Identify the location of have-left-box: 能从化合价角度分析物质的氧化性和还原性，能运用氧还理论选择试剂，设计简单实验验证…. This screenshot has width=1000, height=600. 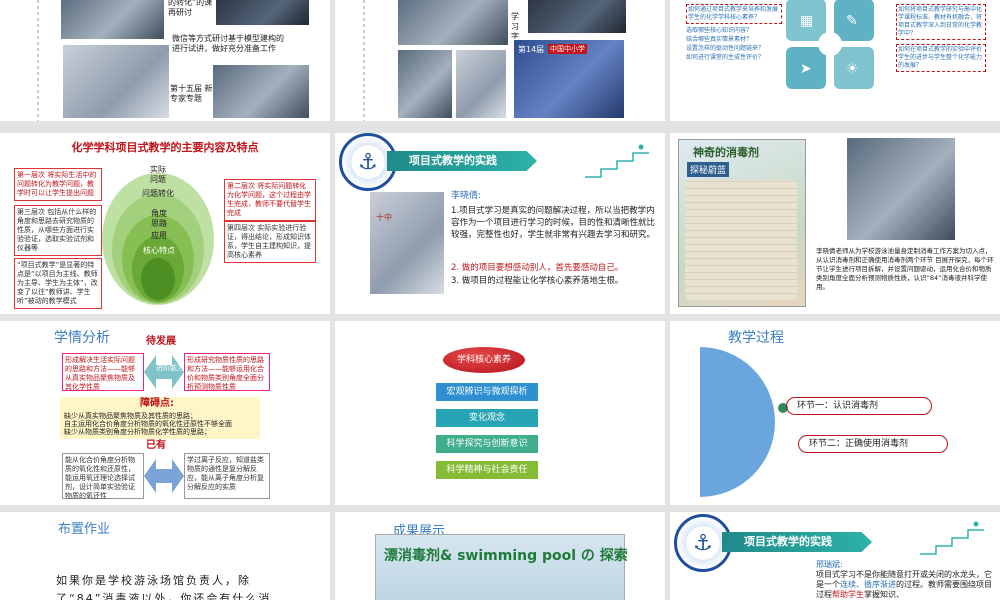
(103, 476).